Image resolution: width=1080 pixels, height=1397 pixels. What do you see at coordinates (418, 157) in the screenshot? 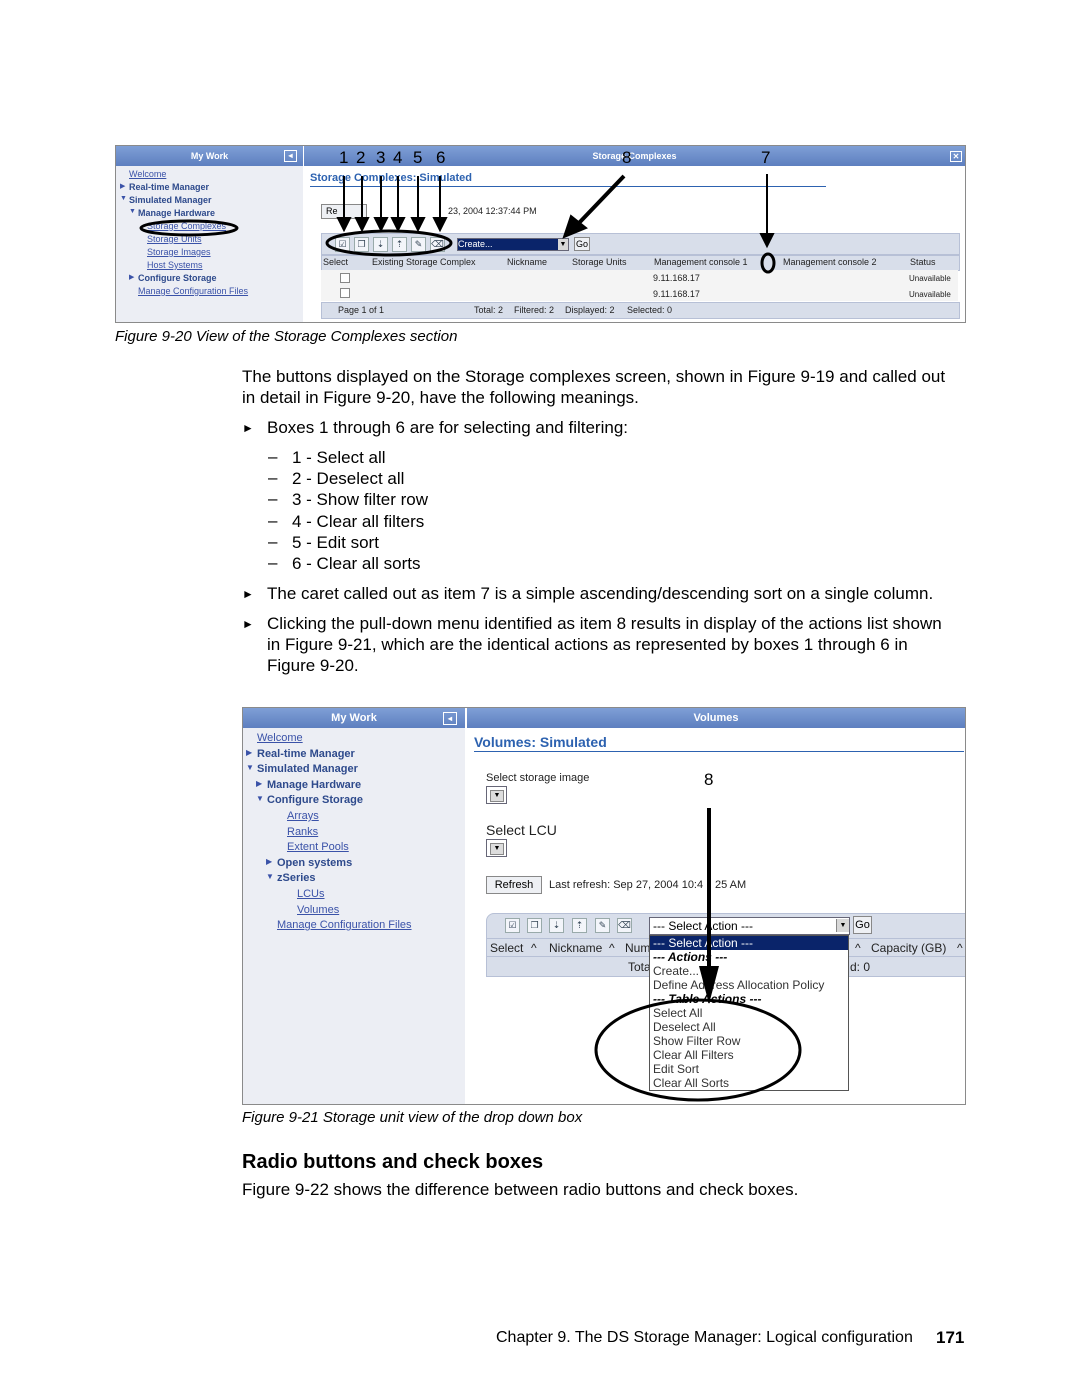
I see `callout-5: 5` at bounding box center [418, 157].